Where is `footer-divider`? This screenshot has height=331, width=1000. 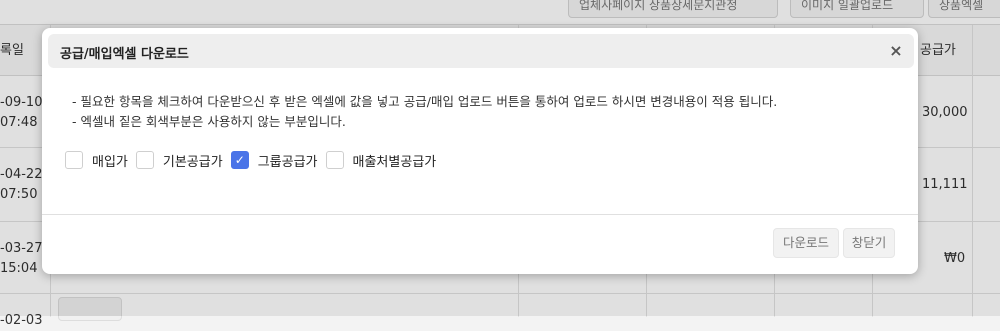
footer-divider is located at coordinates (480, 214).